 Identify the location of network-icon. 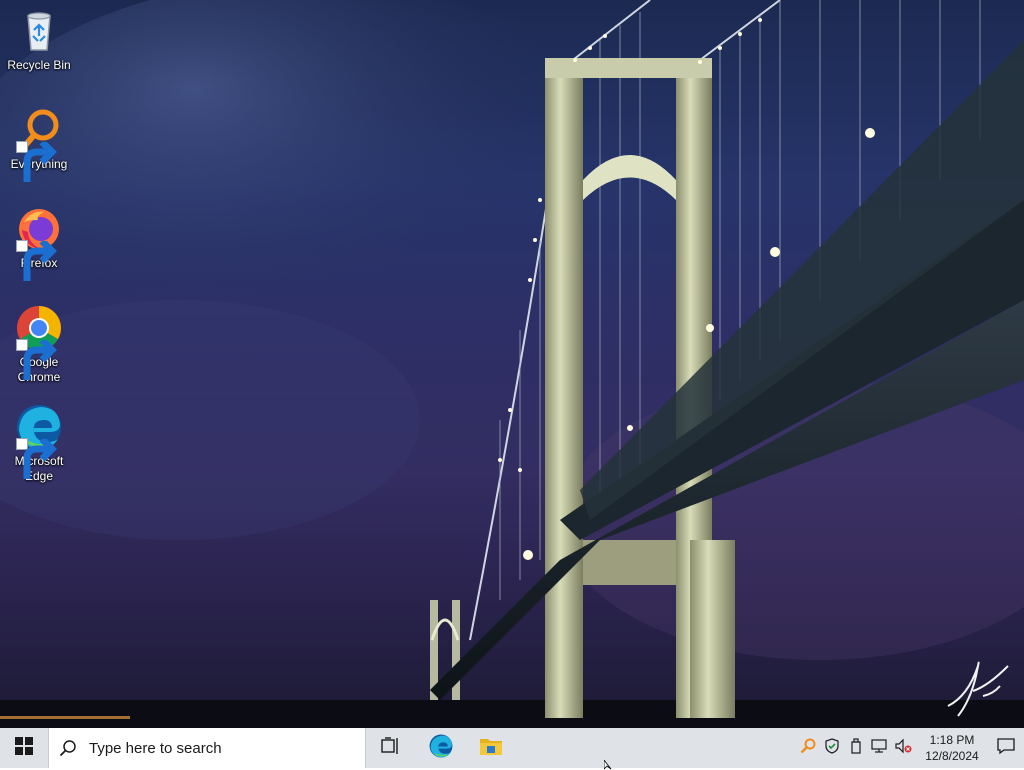
(880, 748).